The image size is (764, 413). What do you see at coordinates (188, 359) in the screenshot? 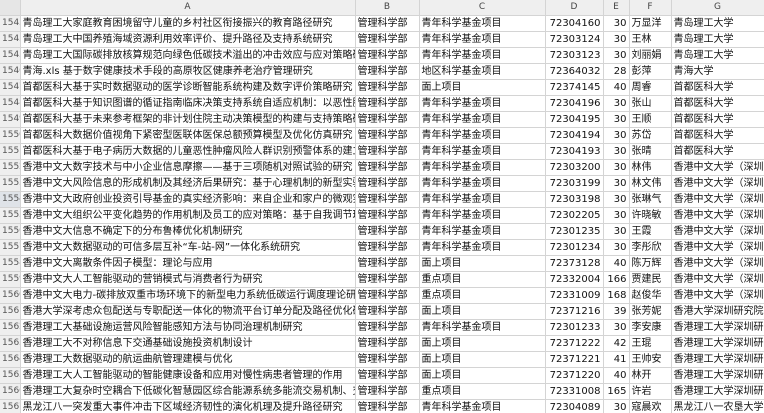
I see `cell-project-title: 香港理工大数据驱动的航运曲航管理建模与优化` at bounding box center [188, 359].